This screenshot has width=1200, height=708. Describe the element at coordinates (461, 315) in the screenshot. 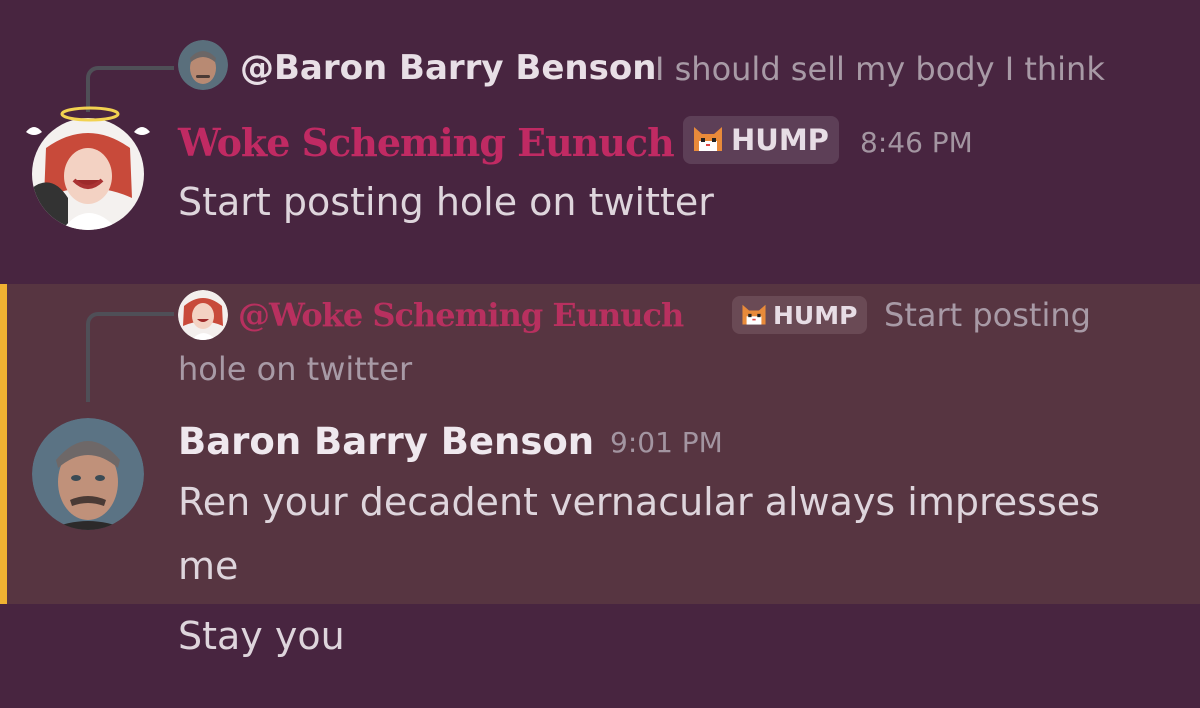

I see `reply-mention: @Woke Scheming Eunuch` at that location.